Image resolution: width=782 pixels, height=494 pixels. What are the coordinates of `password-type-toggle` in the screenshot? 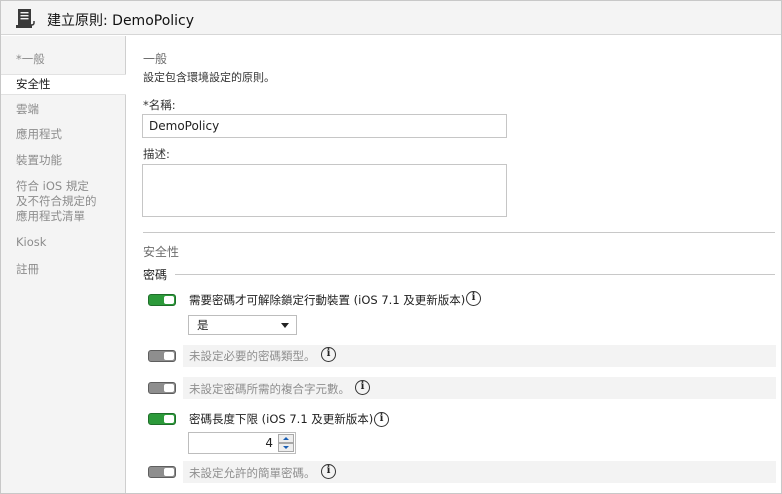 It's located at (162, 356).